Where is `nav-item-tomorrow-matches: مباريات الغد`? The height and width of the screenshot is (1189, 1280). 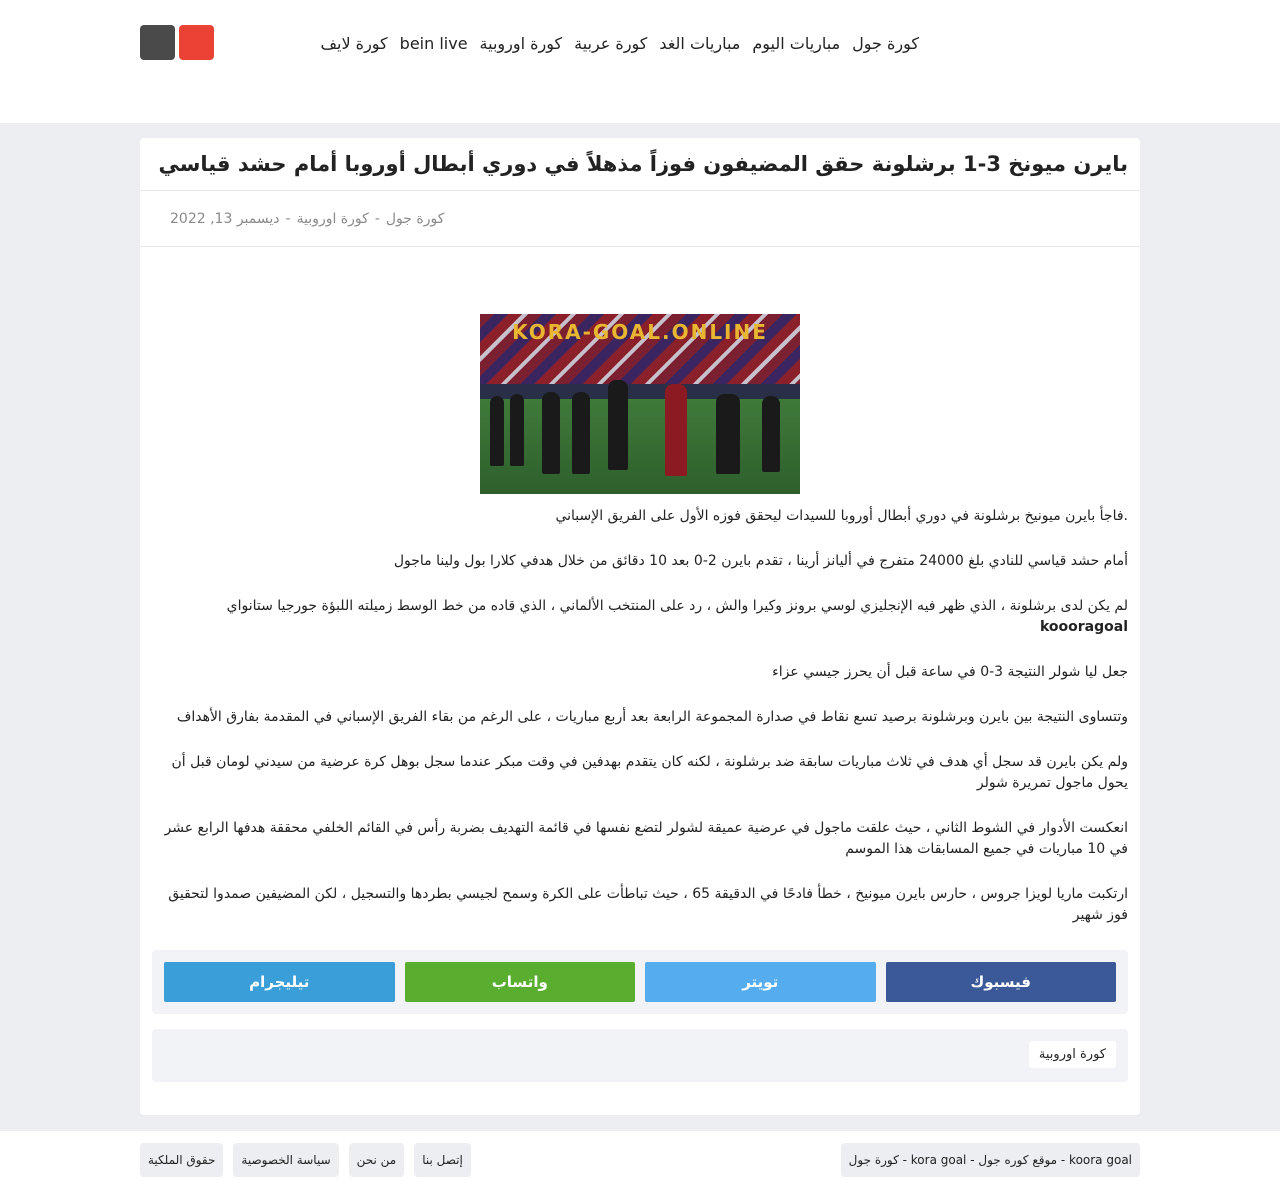
nav-item-tomorrow-matches: مباريات الغد is located at coordinates (699, 43).